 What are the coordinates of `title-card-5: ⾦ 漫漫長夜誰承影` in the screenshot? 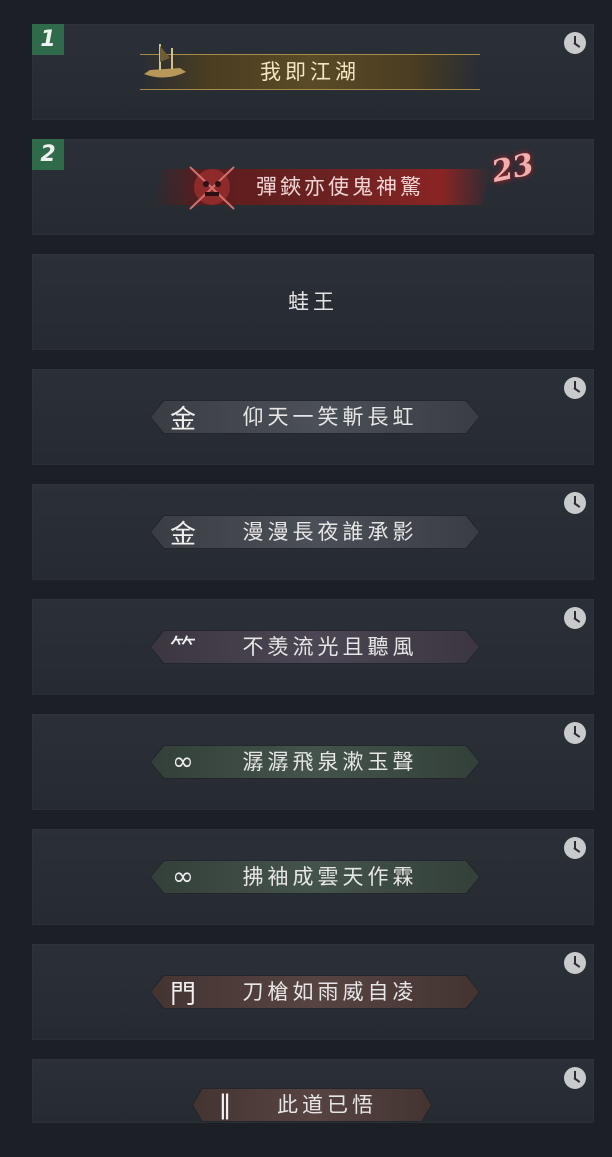 It's located at (313, 532).